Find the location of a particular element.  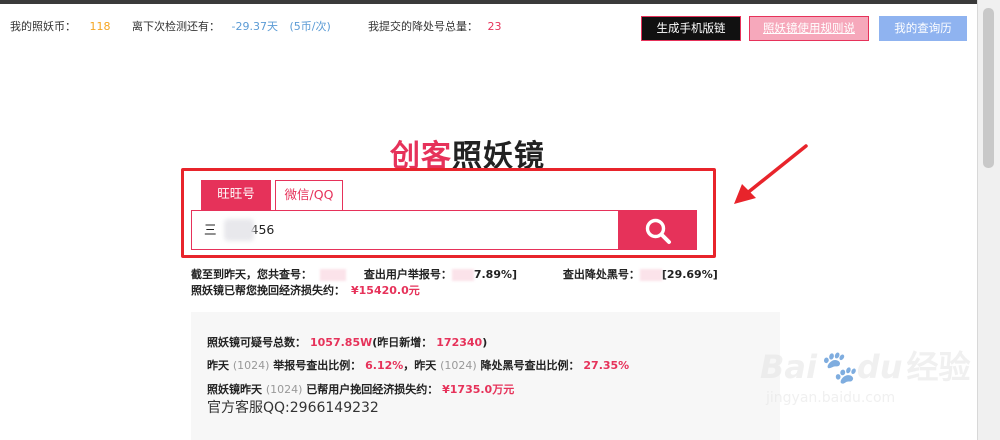

support-qq: 官方客服QQ:2966149232 is located at coordinates (293, 408).